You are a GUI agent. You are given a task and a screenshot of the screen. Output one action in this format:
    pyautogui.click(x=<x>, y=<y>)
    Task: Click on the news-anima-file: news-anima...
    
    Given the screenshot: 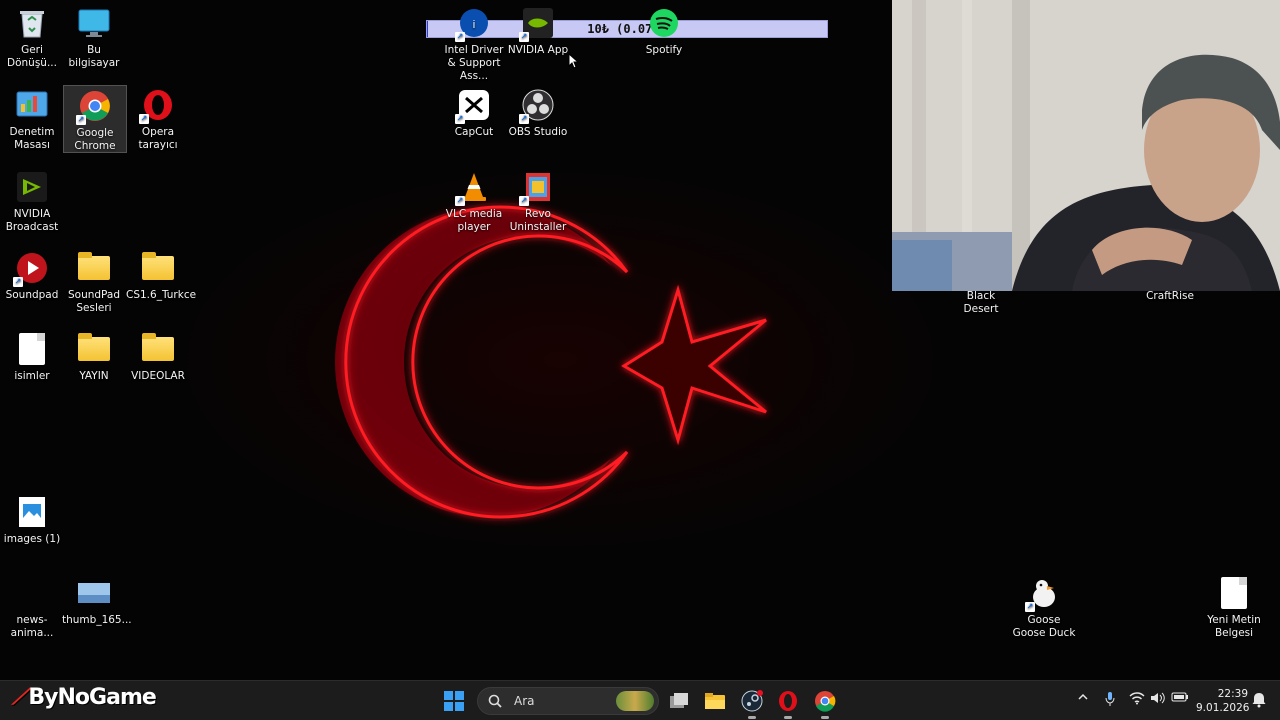 What is the action you would take?
    pyautogui.click(x=32, y=608)
    